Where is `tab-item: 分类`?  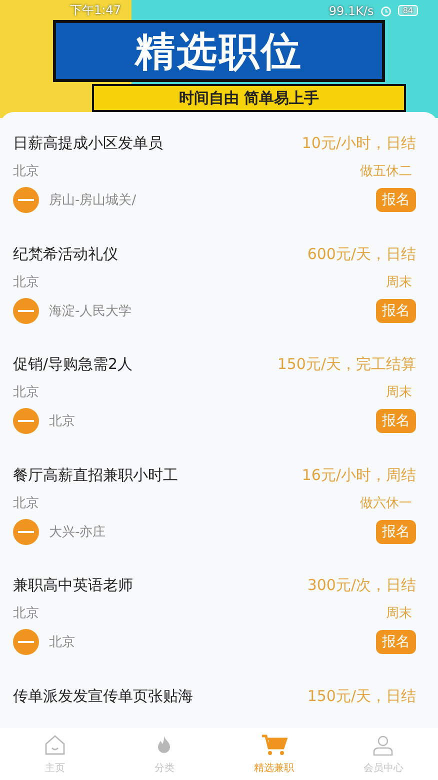
tab-item: 分类 is located at coordinates (164, 754).